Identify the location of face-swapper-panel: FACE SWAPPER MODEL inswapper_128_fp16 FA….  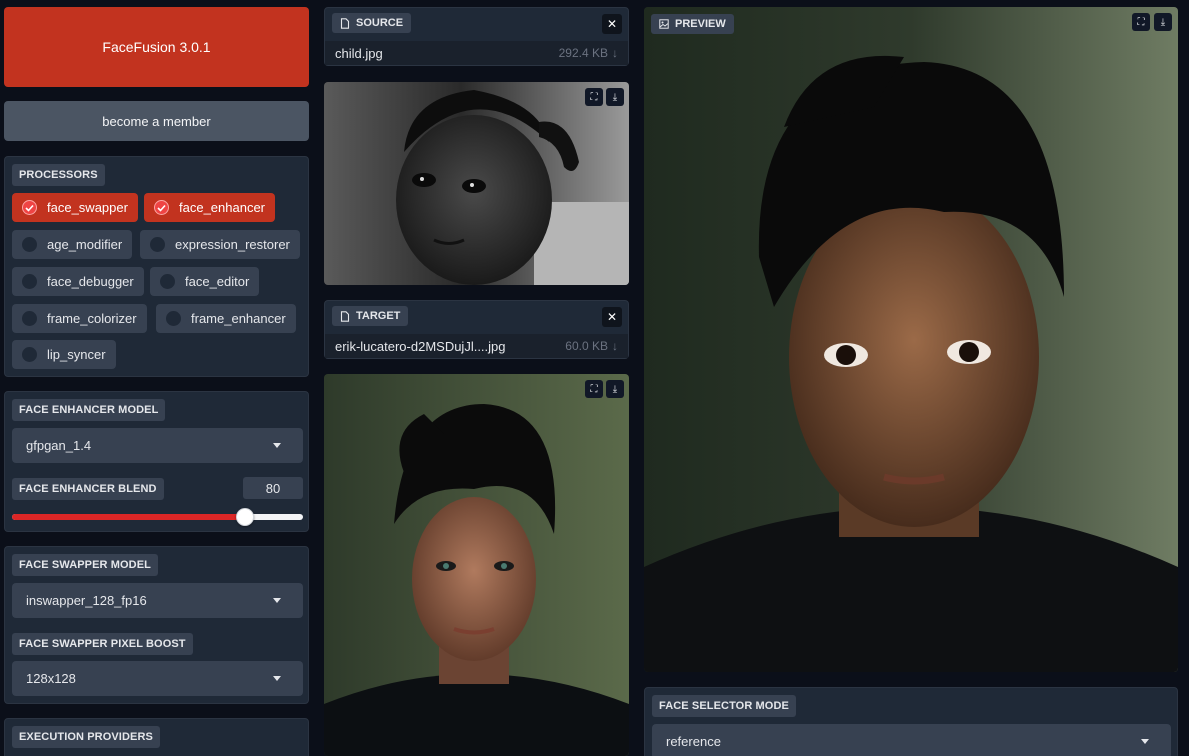
(156, 625).